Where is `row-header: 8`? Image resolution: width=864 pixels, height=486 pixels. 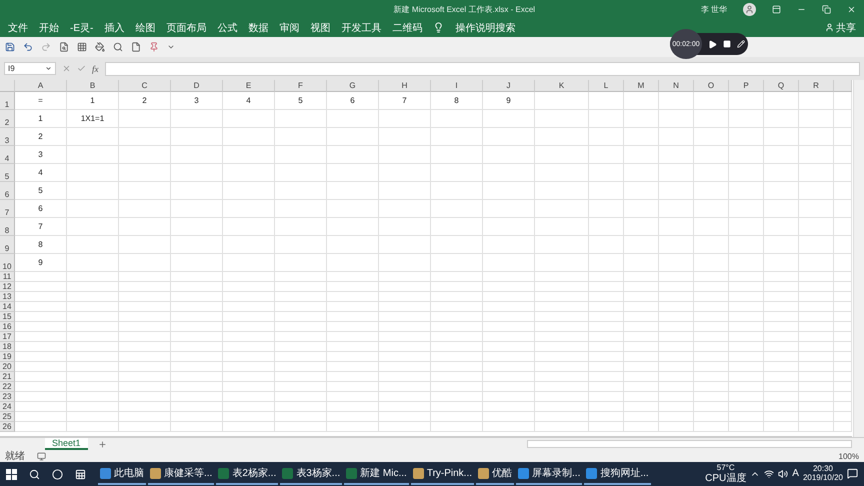
row-header: 8 is located at coordinates (7, 227).